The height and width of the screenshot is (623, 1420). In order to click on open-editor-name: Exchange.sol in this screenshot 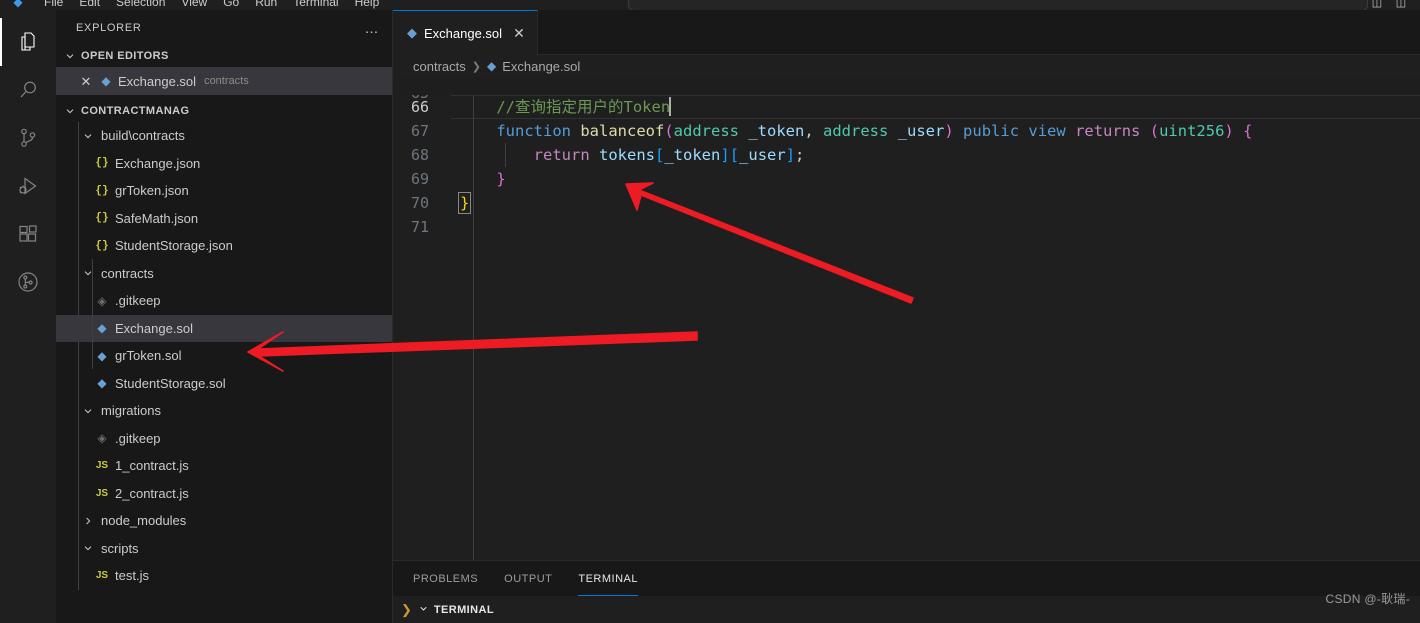, I will do `click(157, 81)`.